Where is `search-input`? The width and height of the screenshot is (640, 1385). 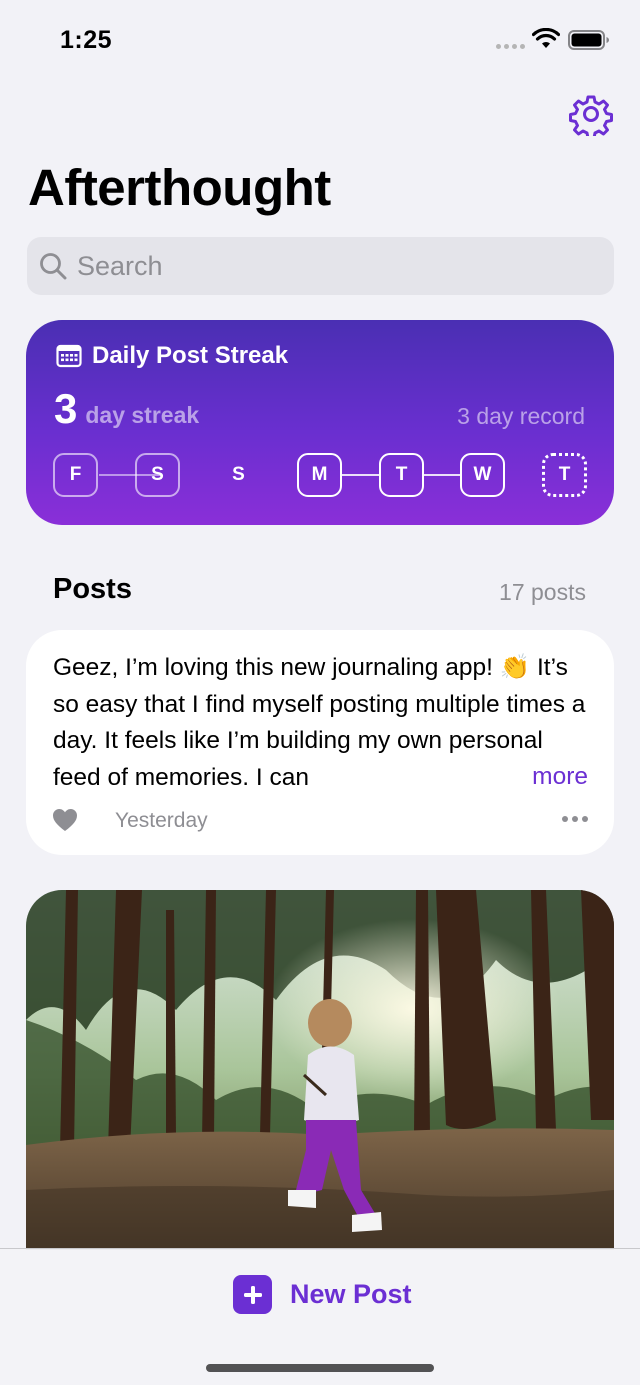 search-input is located at coordinates (337, 266).